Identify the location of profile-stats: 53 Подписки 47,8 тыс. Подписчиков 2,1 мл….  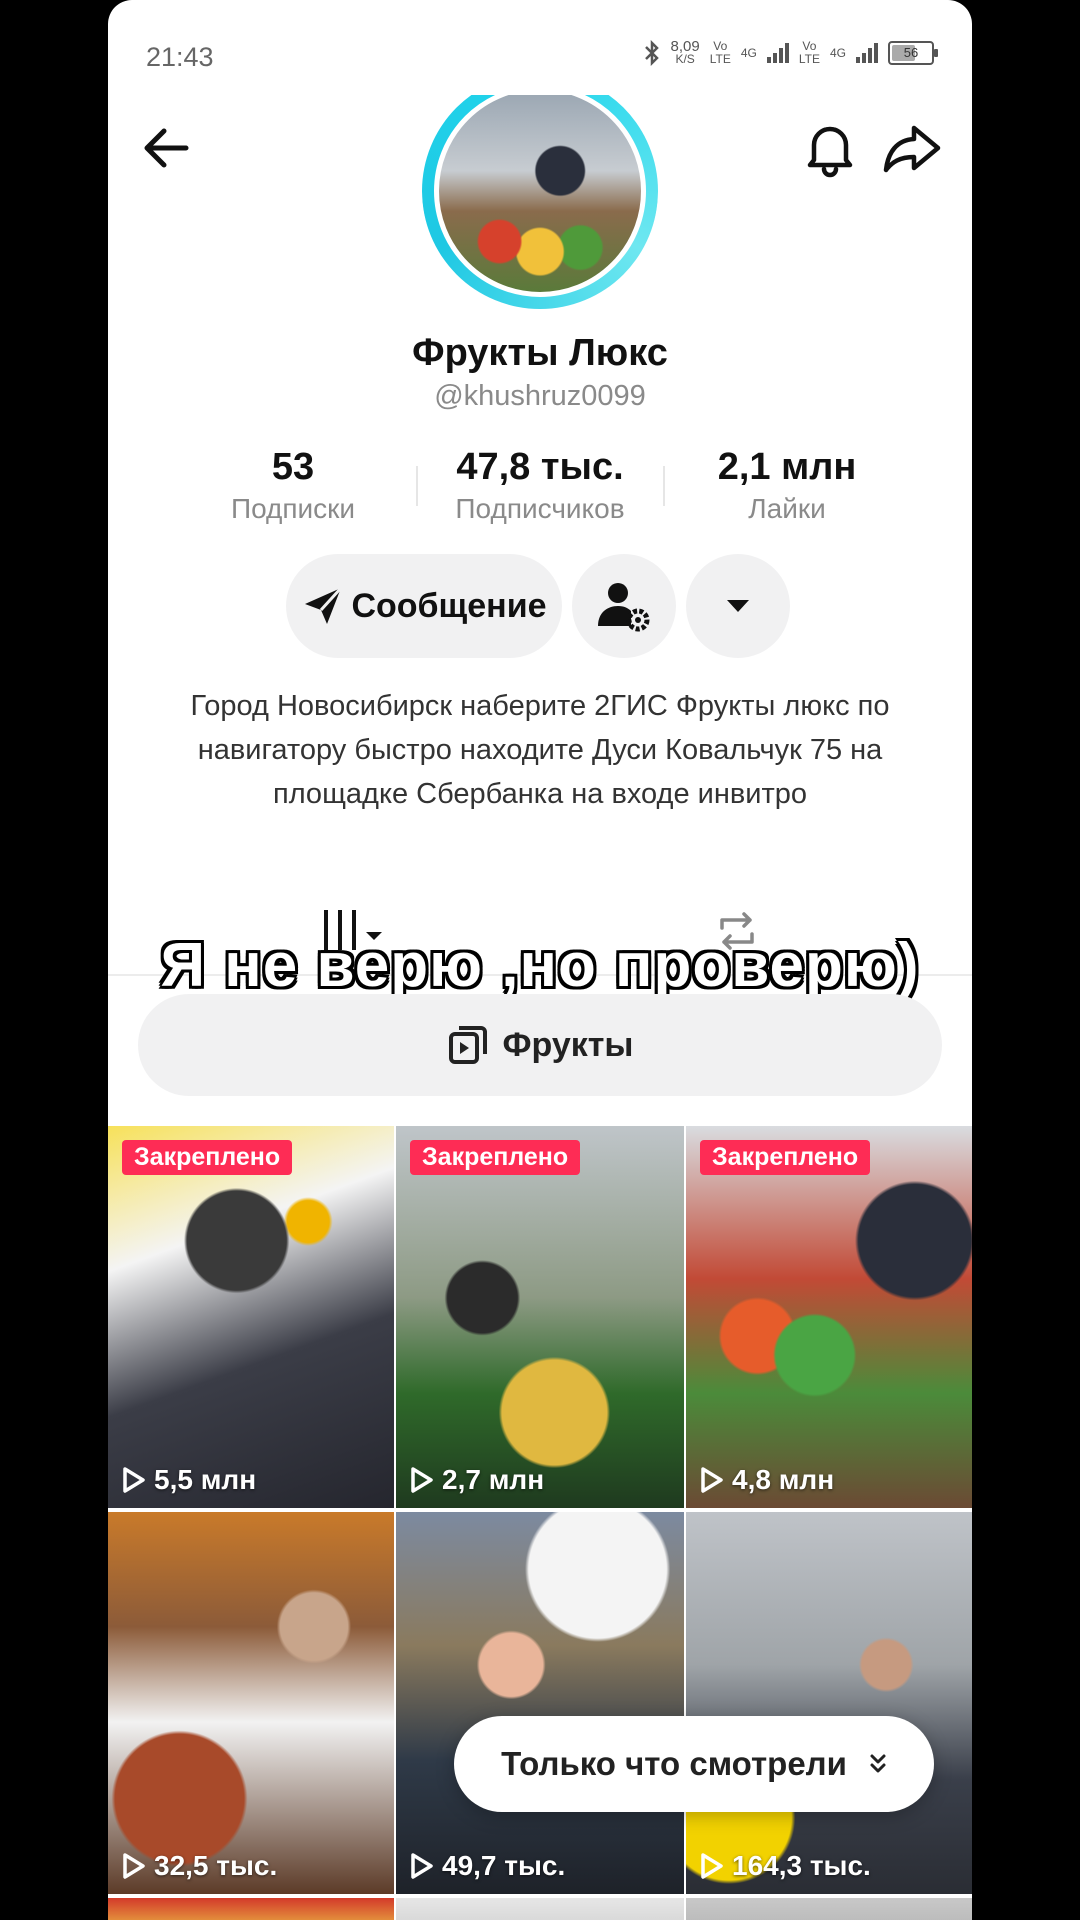
(540, 485).